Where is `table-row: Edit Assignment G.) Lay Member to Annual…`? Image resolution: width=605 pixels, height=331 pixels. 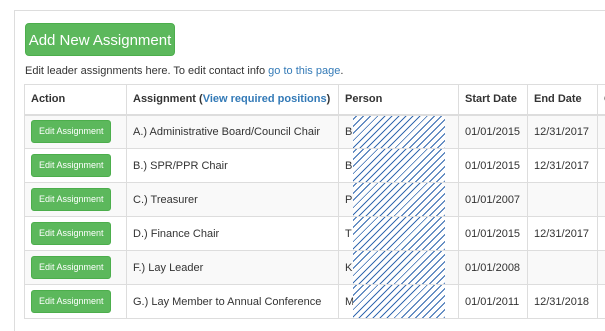 table-row: Edit Assignment G.) Lay Member to Annual… is located at coordinates (315, 302).